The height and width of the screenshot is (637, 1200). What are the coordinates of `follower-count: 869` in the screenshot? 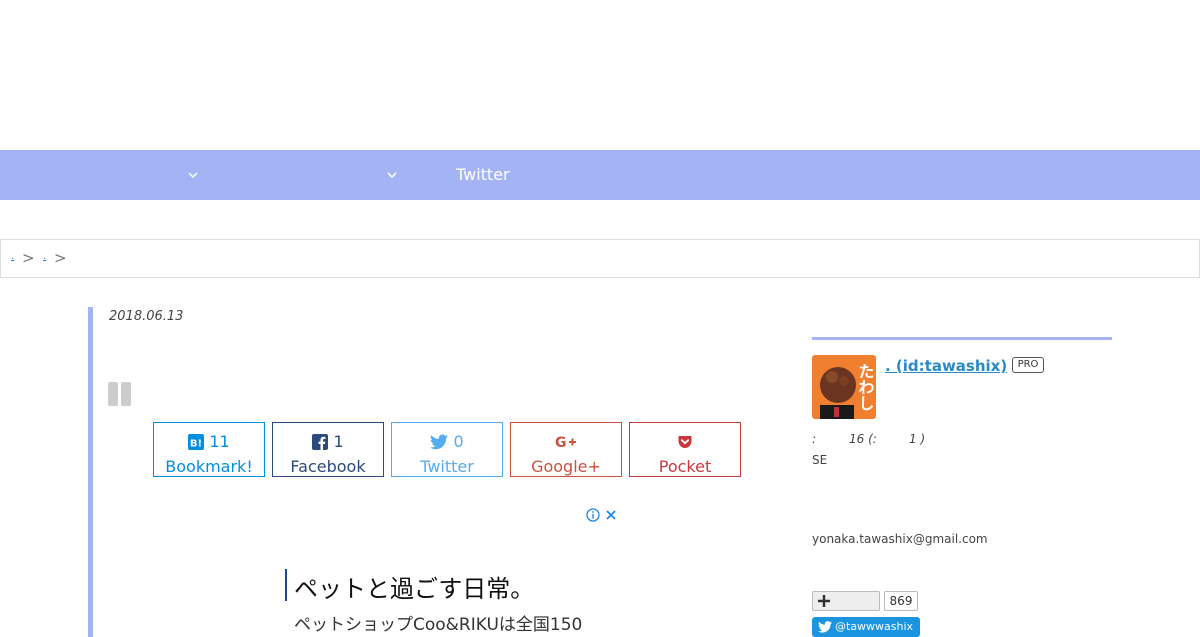 It's located at (901, 601).